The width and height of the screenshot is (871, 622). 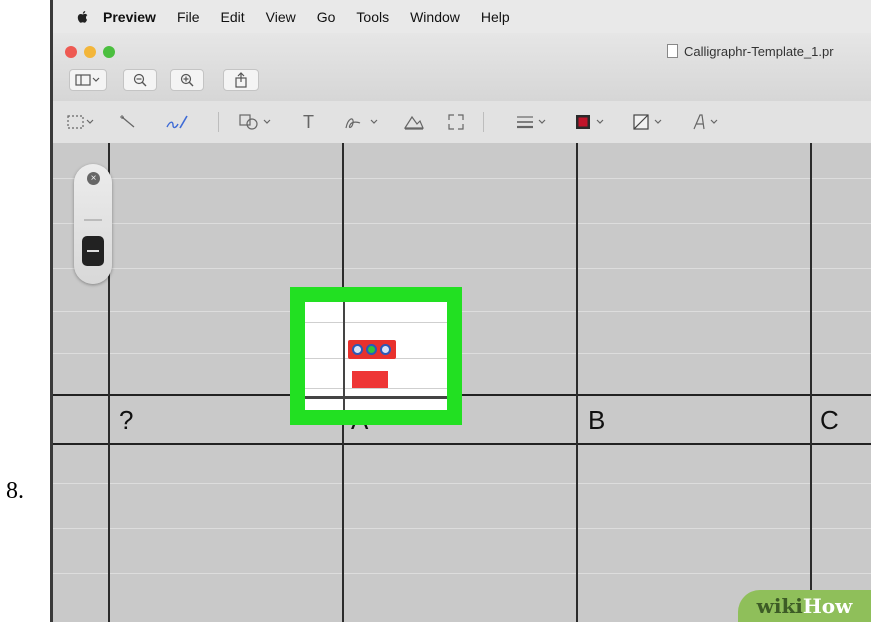 What do you see at coordinates (71, 52) in the screenshot?
I see `close-window-button` at bounding box center [71, 52].